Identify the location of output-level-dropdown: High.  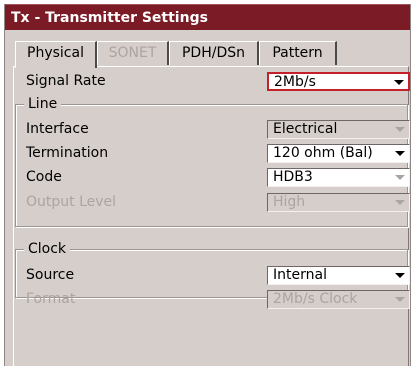
(338, 202).